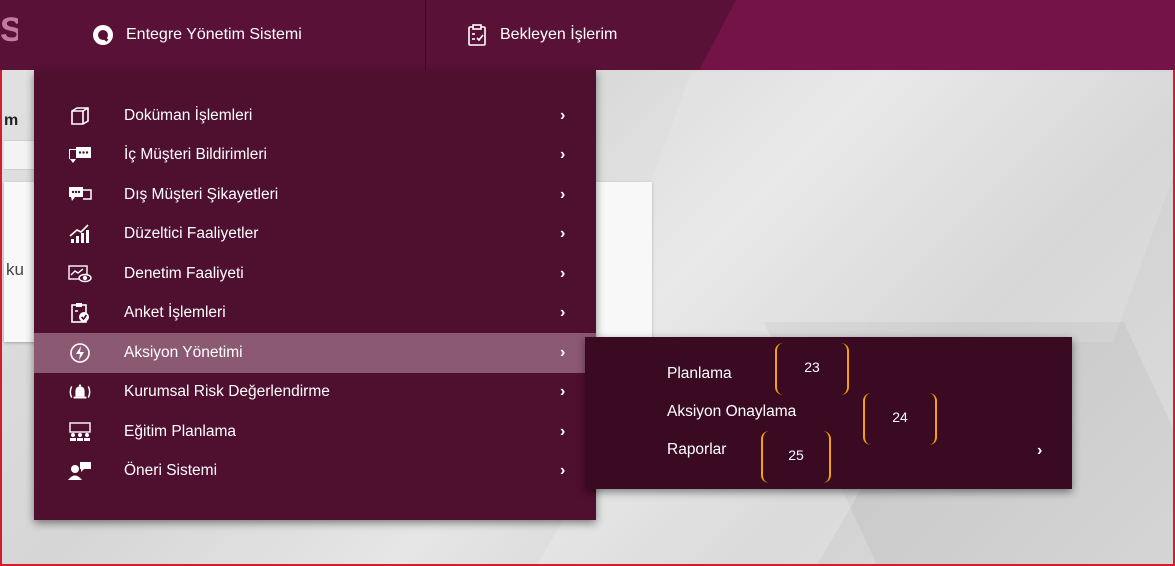 This screenshot has height=566, width=1175. I want to click on tab-label: Bekleyen İşlerim, so click(559, 34).